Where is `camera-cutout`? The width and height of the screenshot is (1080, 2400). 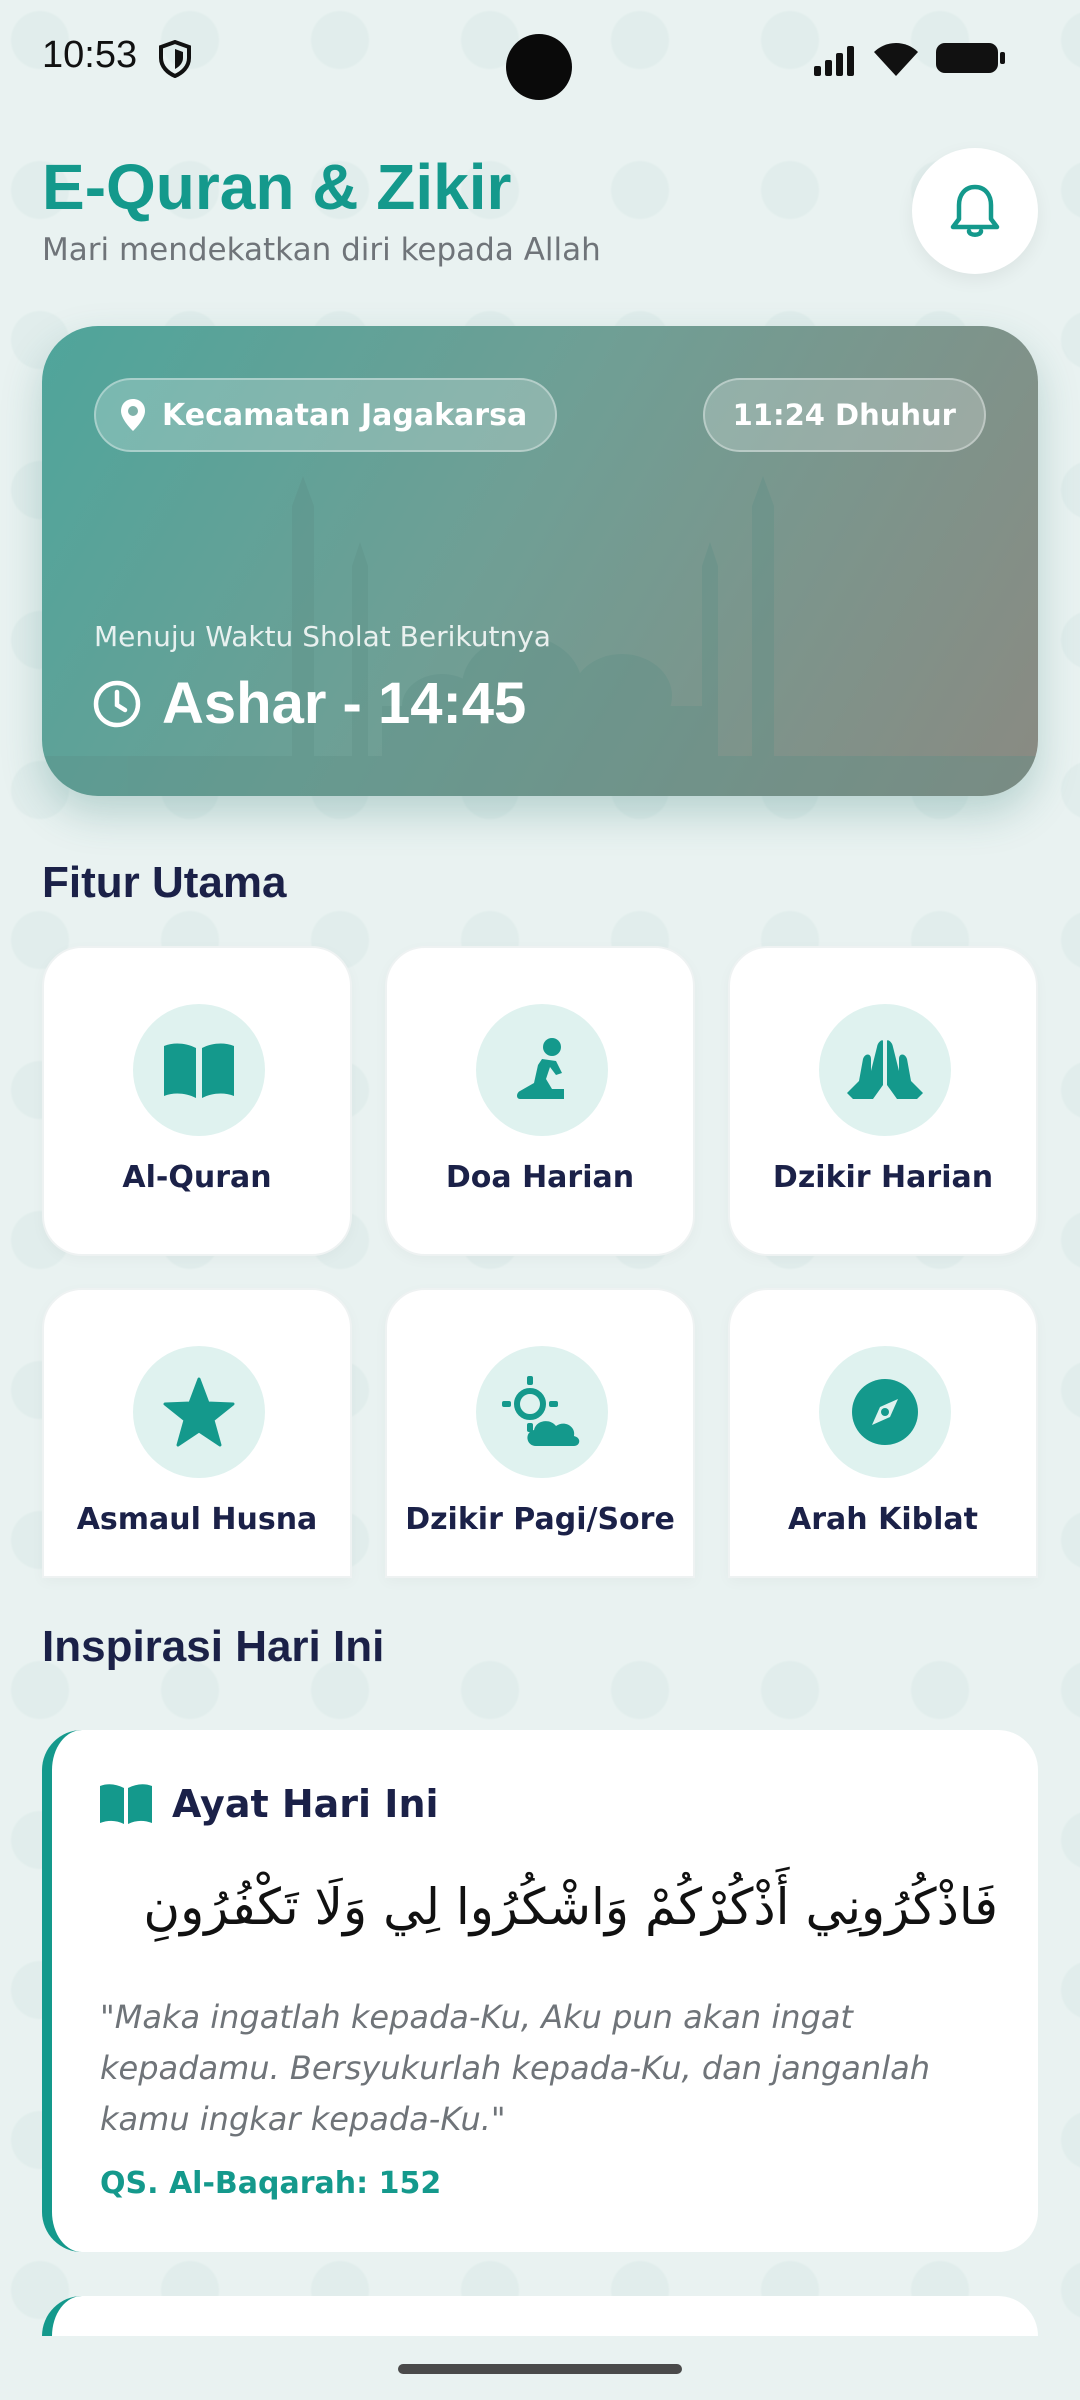 camera-cutout is located at coordinates (539, 67).